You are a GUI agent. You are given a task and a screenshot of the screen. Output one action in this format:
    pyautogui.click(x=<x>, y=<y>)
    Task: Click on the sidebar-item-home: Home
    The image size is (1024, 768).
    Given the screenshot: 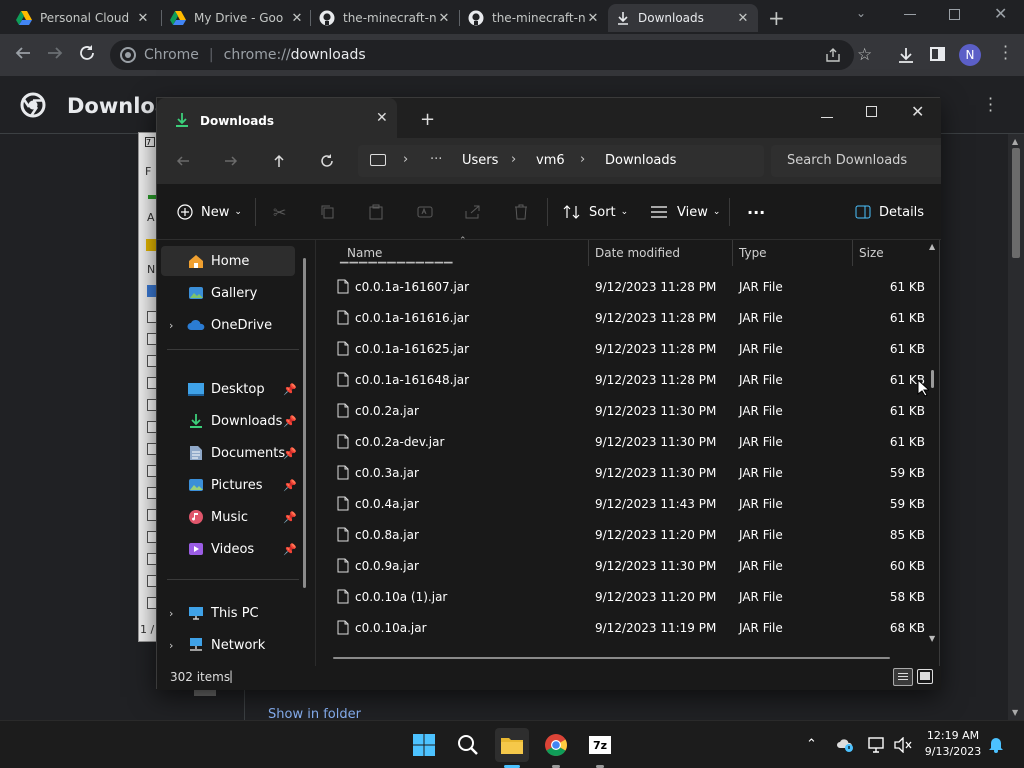 What is the action you would take?
    pyautogui.click(x=228, y=261)
    